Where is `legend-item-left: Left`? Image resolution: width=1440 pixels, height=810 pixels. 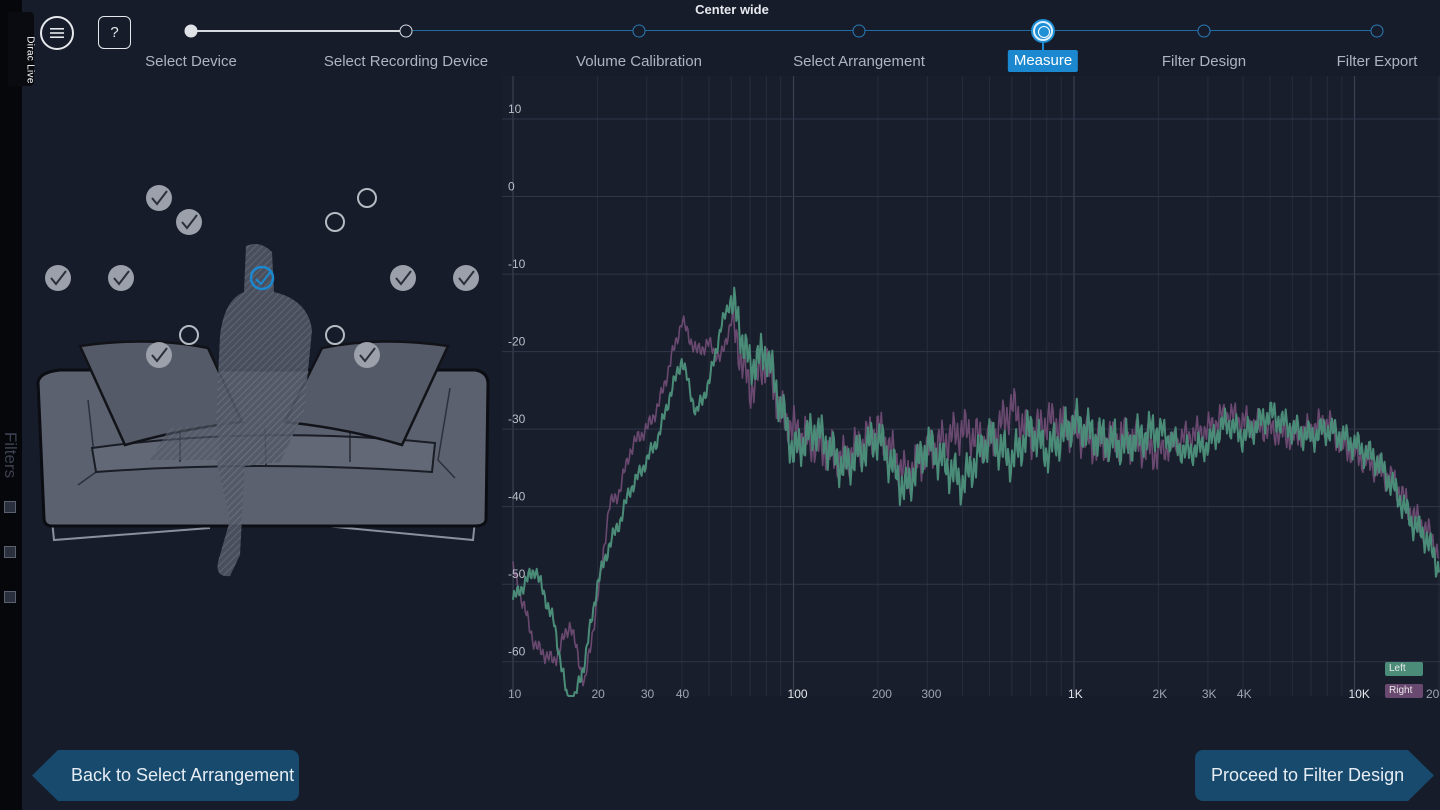
legend-item-left: Left is located at coordinates (1404, 669).